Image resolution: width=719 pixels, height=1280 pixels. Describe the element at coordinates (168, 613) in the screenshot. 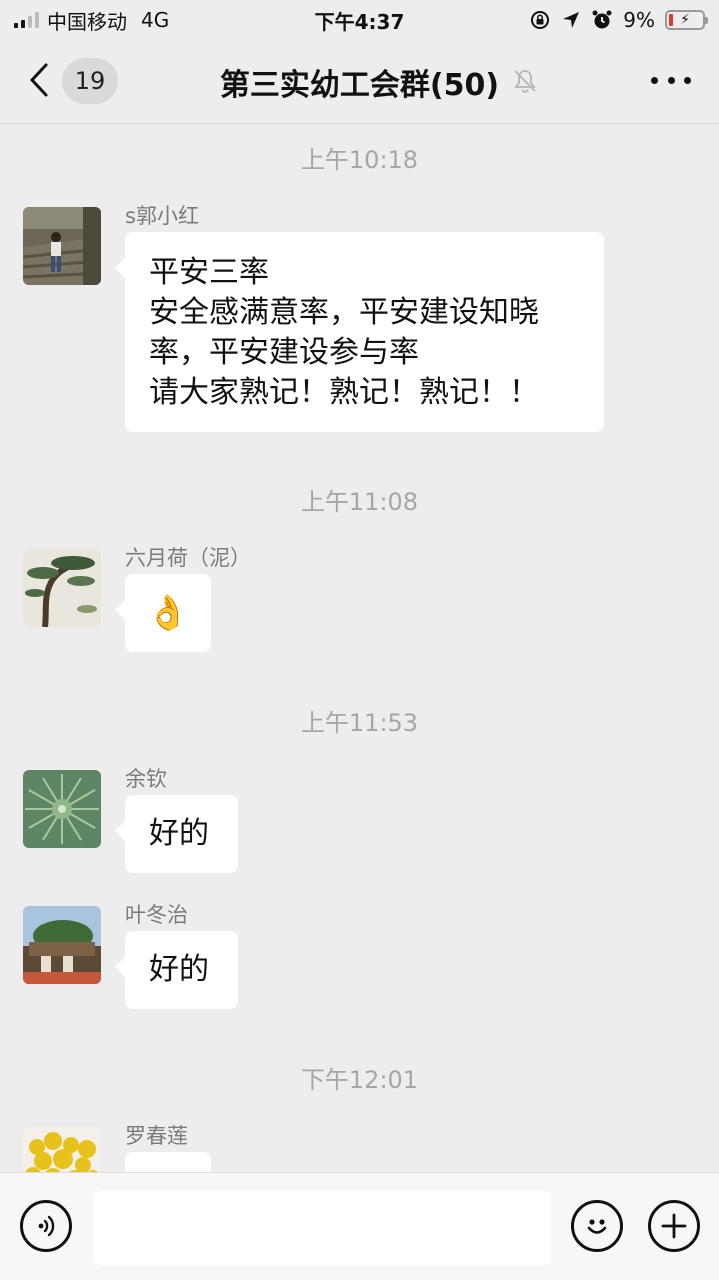

I see `ok-hand-emoji: 👌` at that location.